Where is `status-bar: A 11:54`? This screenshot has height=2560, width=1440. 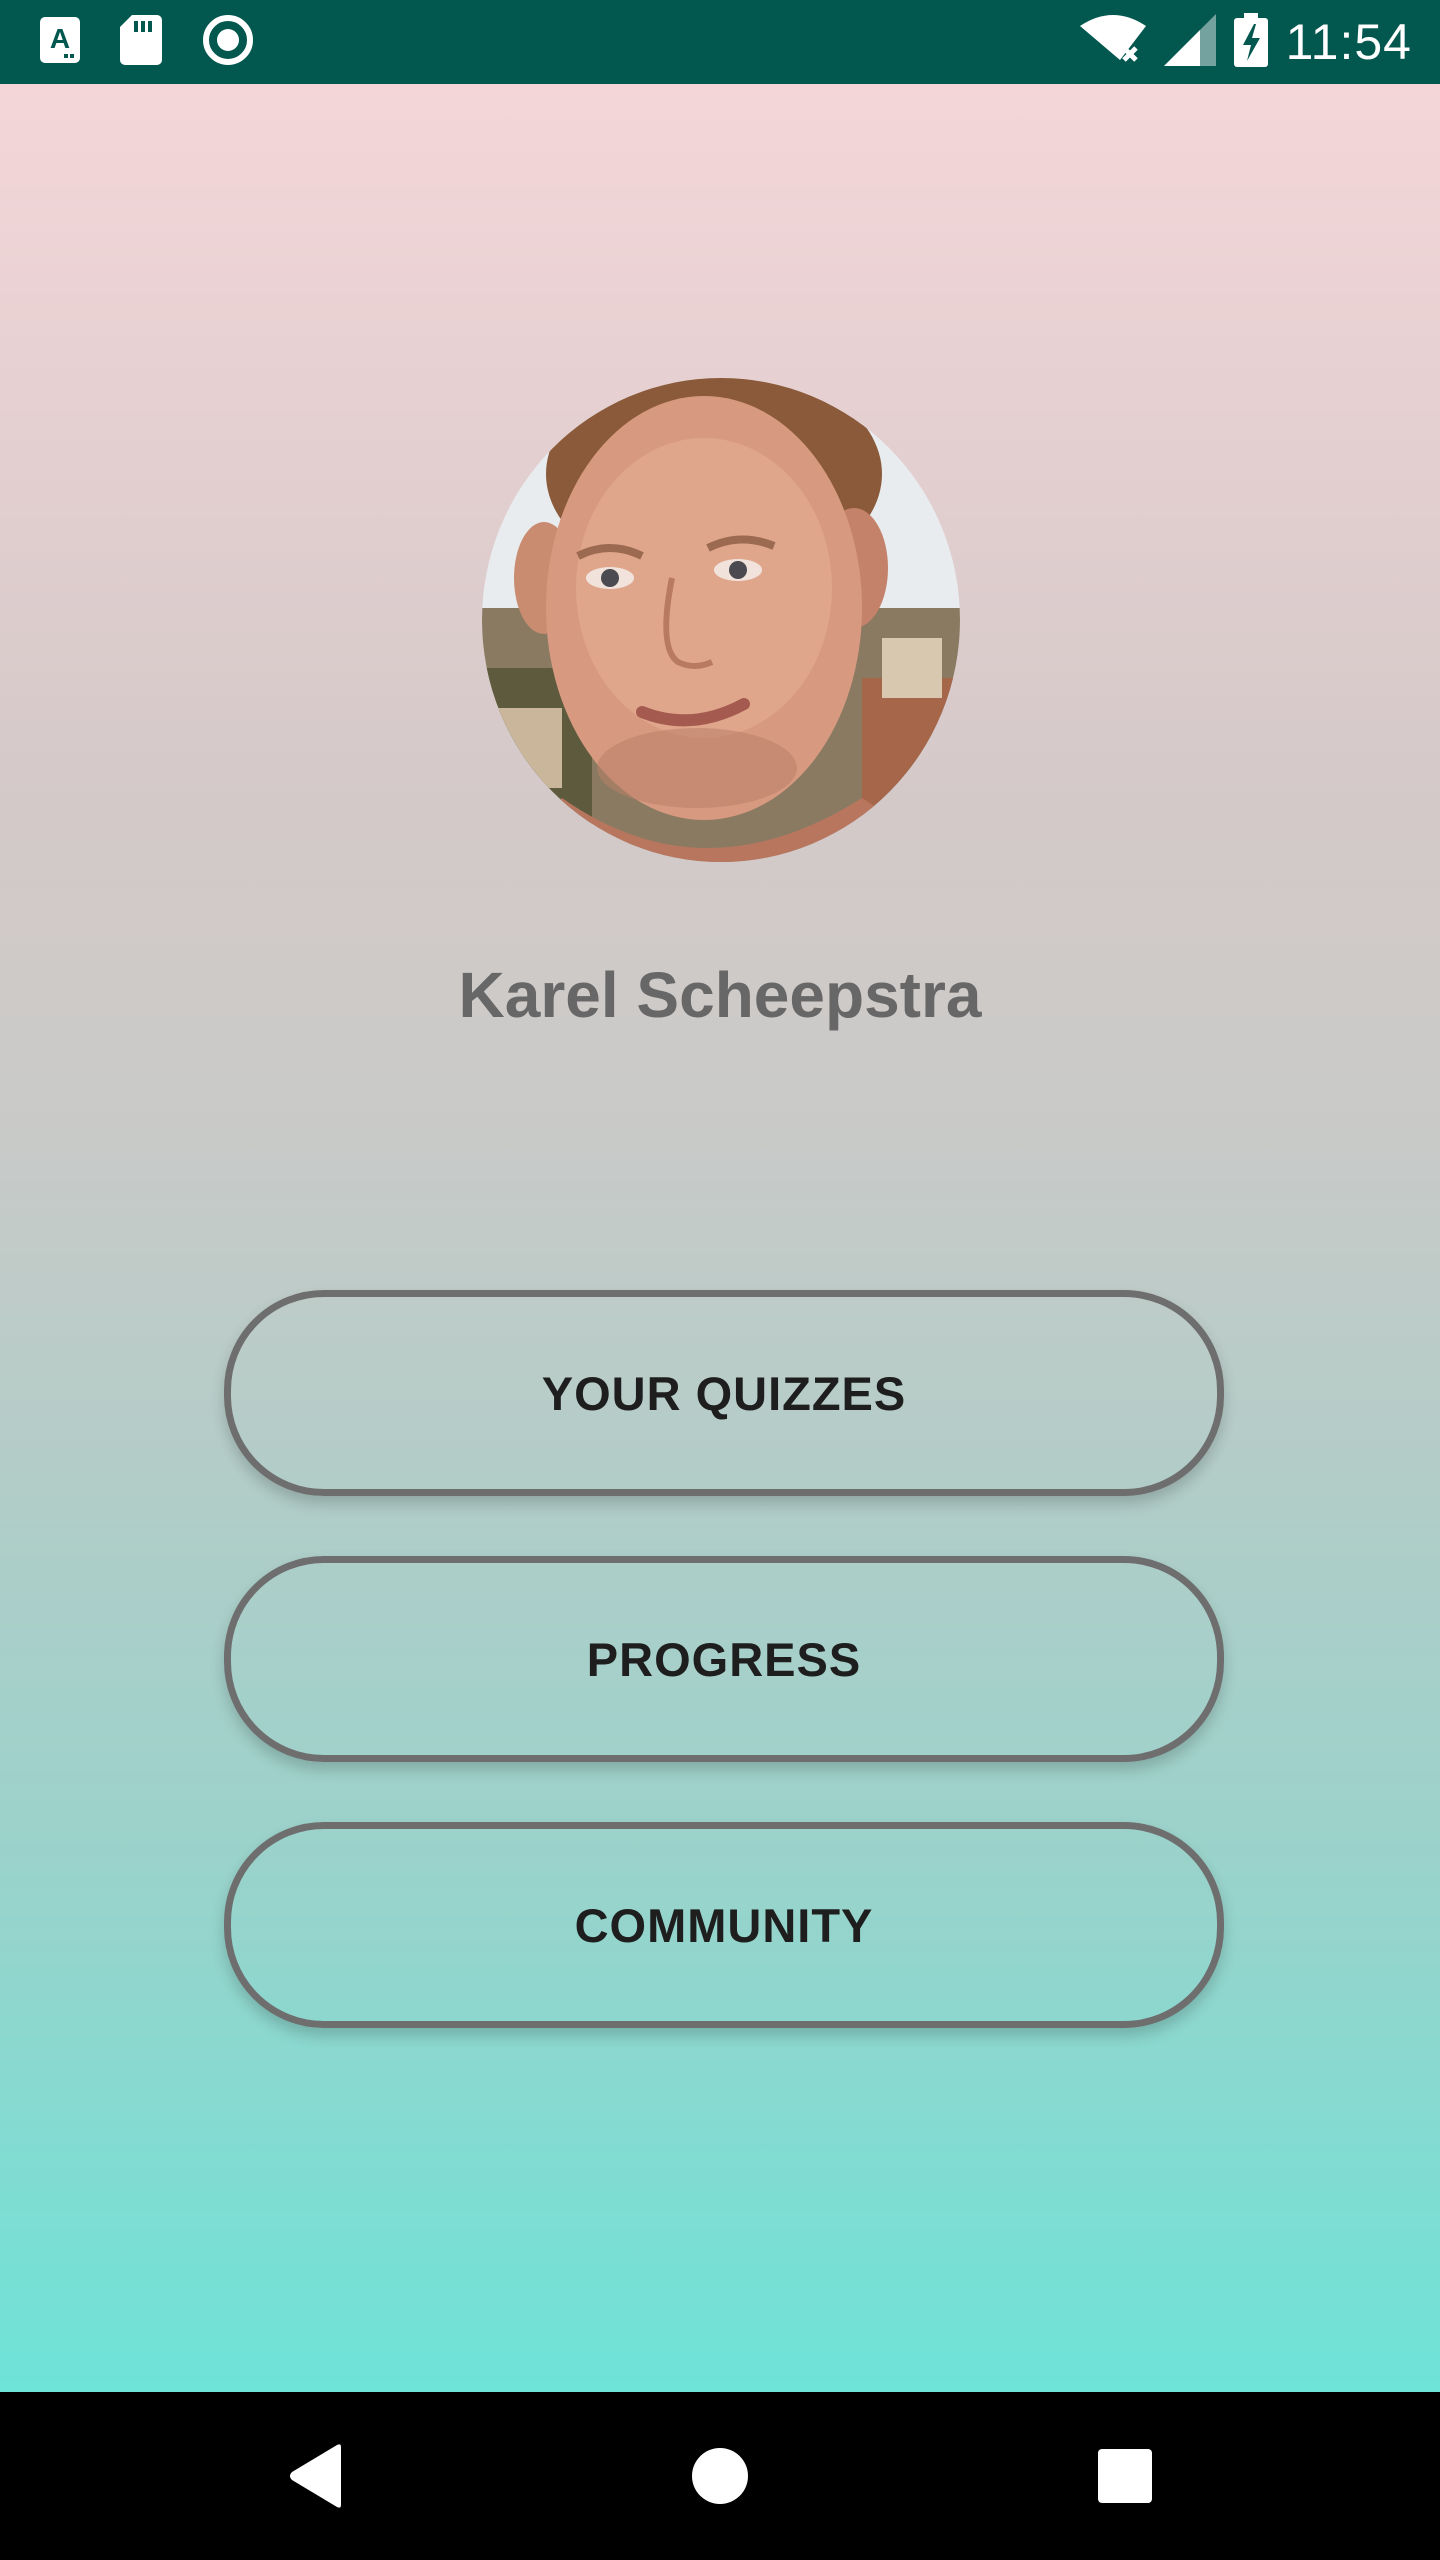 status-bar: A 11:54 is located at coordinates (720, 42).